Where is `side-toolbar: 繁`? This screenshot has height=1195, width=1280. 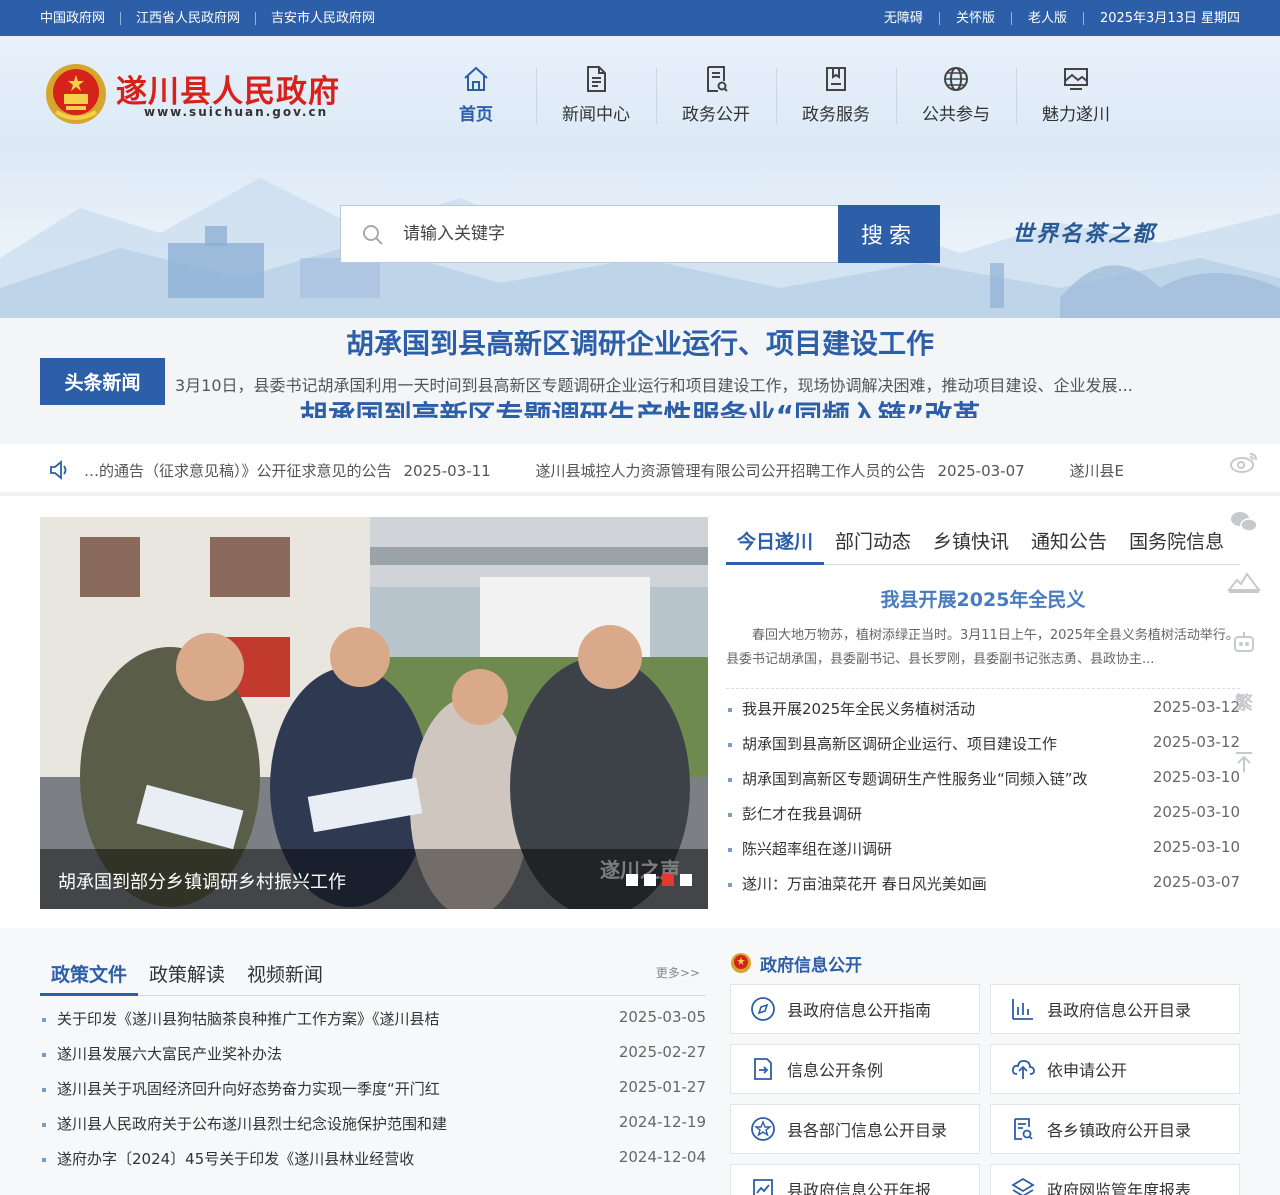 side-toolbar: 繁 is located at coordinates (1244, 612).